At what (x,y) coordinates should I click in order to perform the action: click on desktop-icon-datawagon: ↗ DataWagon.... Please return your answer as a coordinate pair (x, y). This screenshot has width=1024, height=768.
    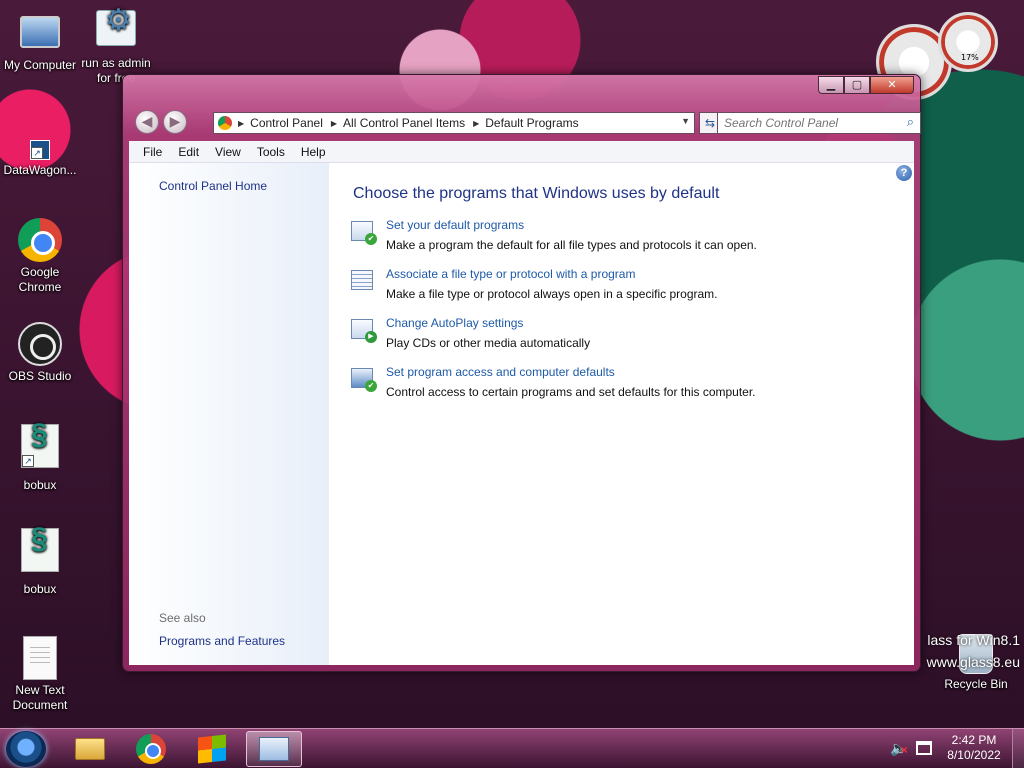
    Looking at the image, I should click on (40, 159).